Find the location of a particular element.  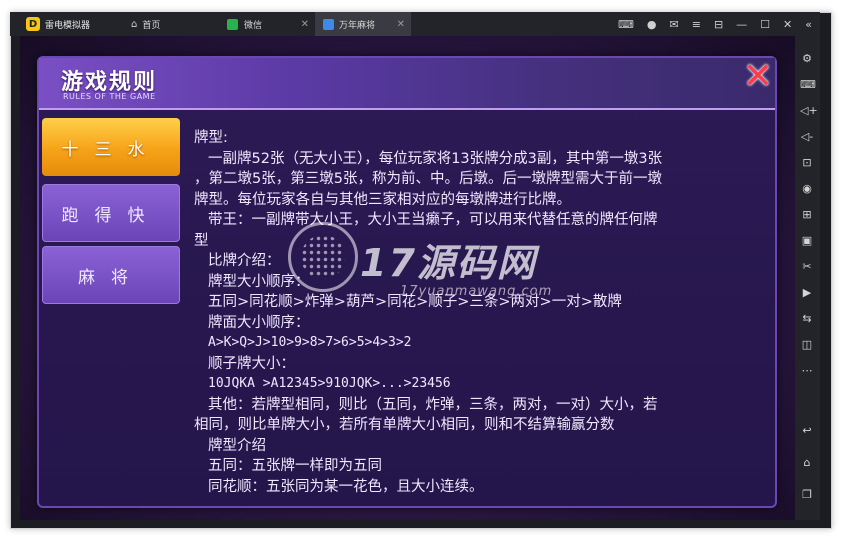

scissors-icon: ✂ is located at coordinates (807, 267).